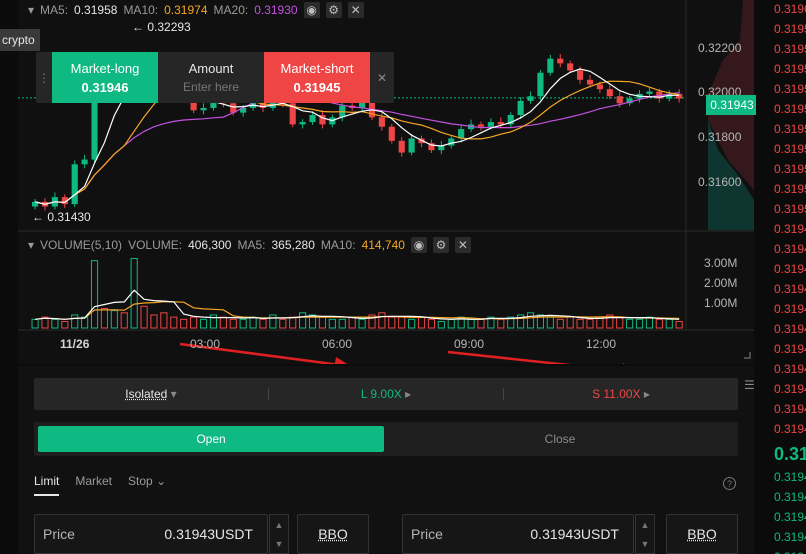 The width and height of the screenshot is (806, 554). I want to click on collapse-icon: ▾, so click(31, 10).